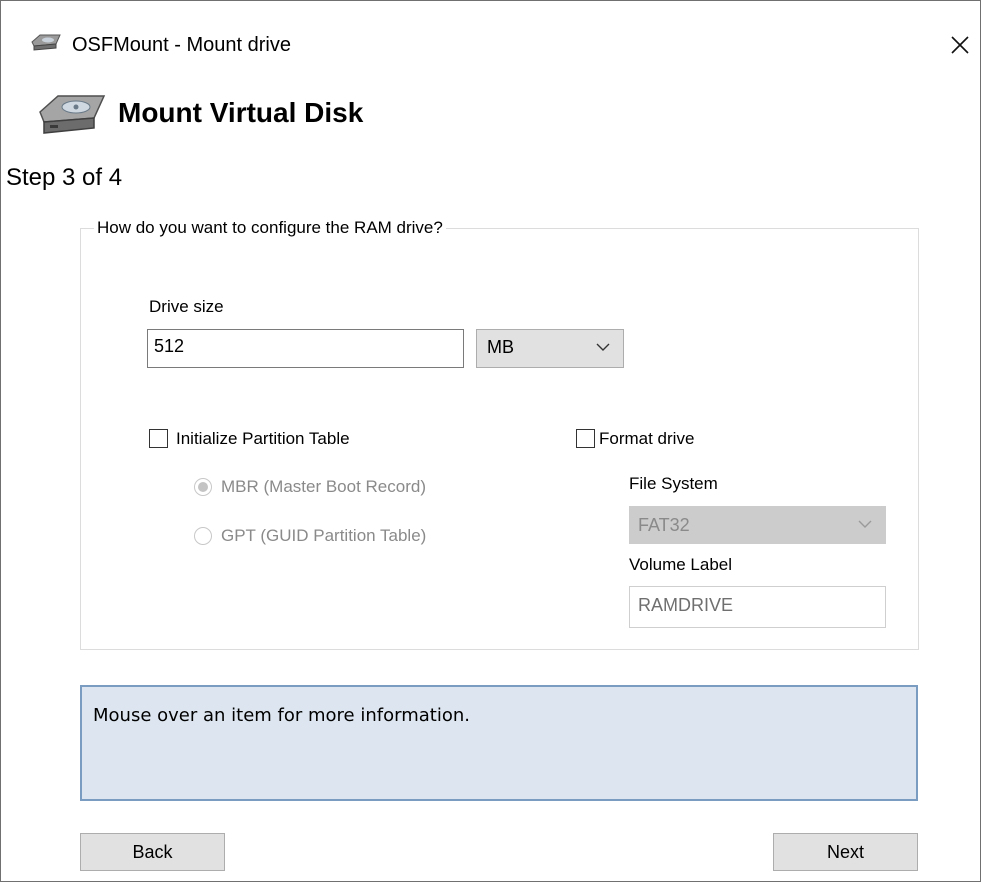 This screenshot has width=981, height=882. Describe the element at coordinates (585, 438) in the screenshot. I see `format-drive-checkbox` at that location.